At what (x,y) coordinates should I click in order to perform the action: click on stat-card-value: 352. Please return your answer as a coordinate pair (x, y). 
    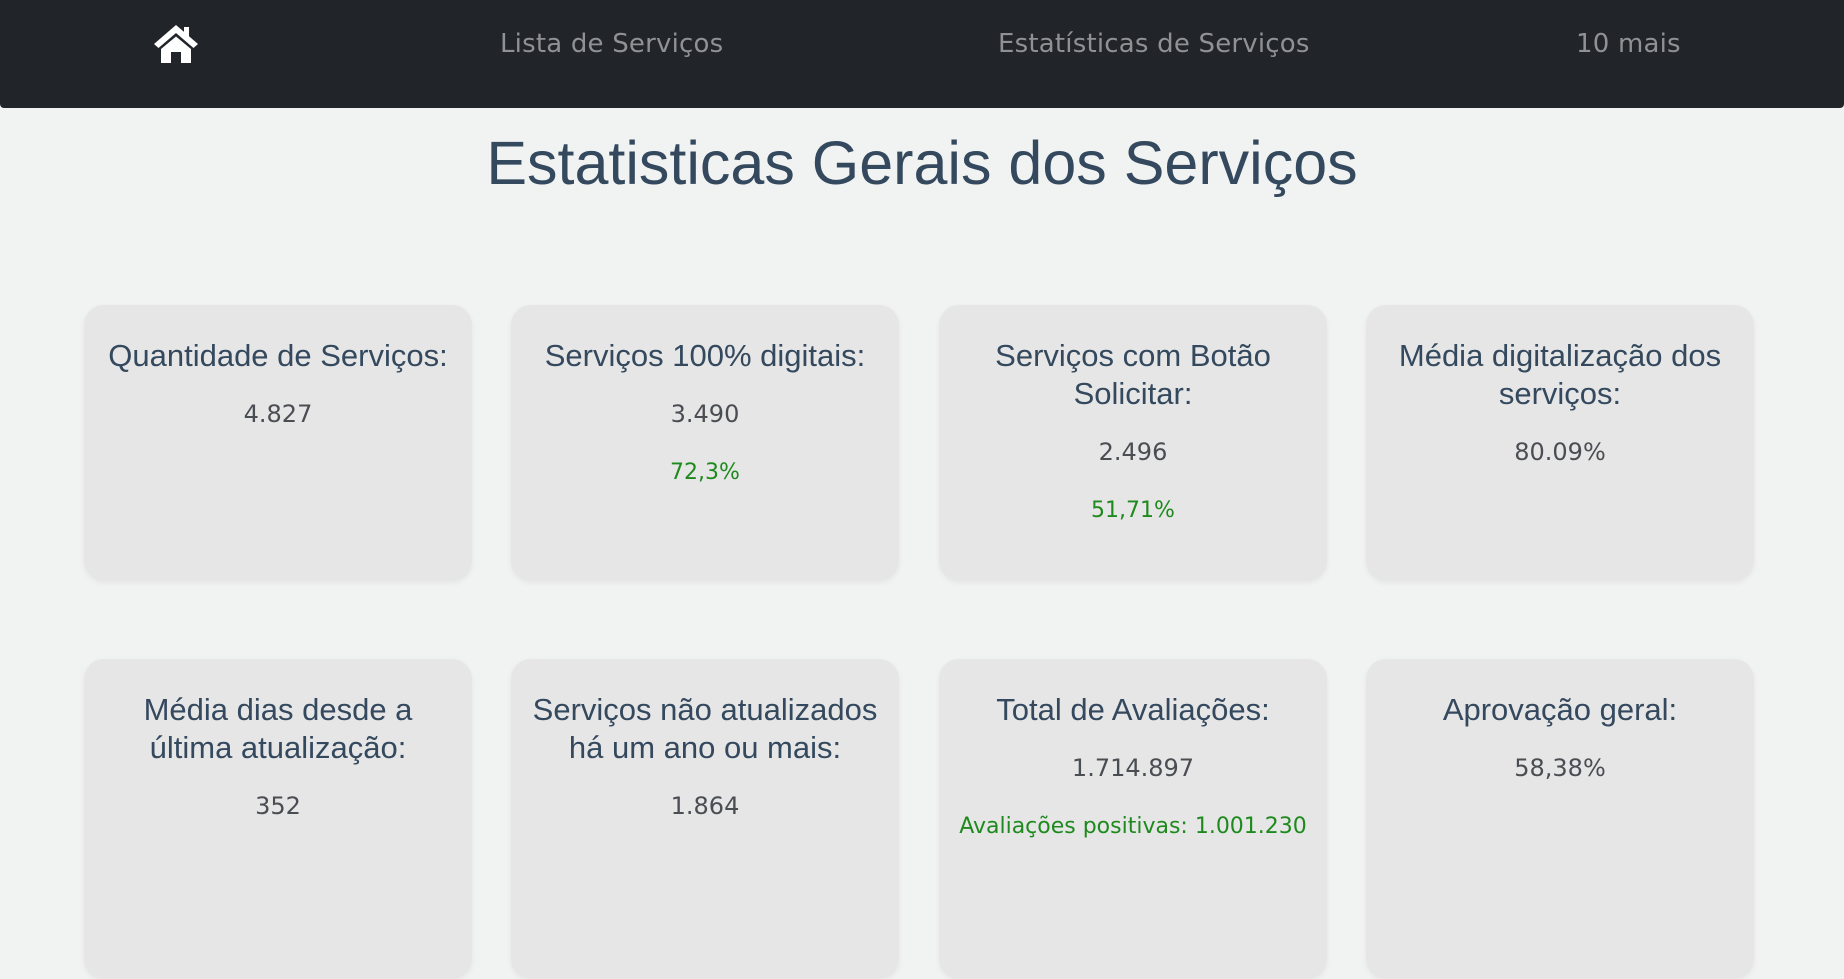
    Looking at the image, I should click on (278, 806).